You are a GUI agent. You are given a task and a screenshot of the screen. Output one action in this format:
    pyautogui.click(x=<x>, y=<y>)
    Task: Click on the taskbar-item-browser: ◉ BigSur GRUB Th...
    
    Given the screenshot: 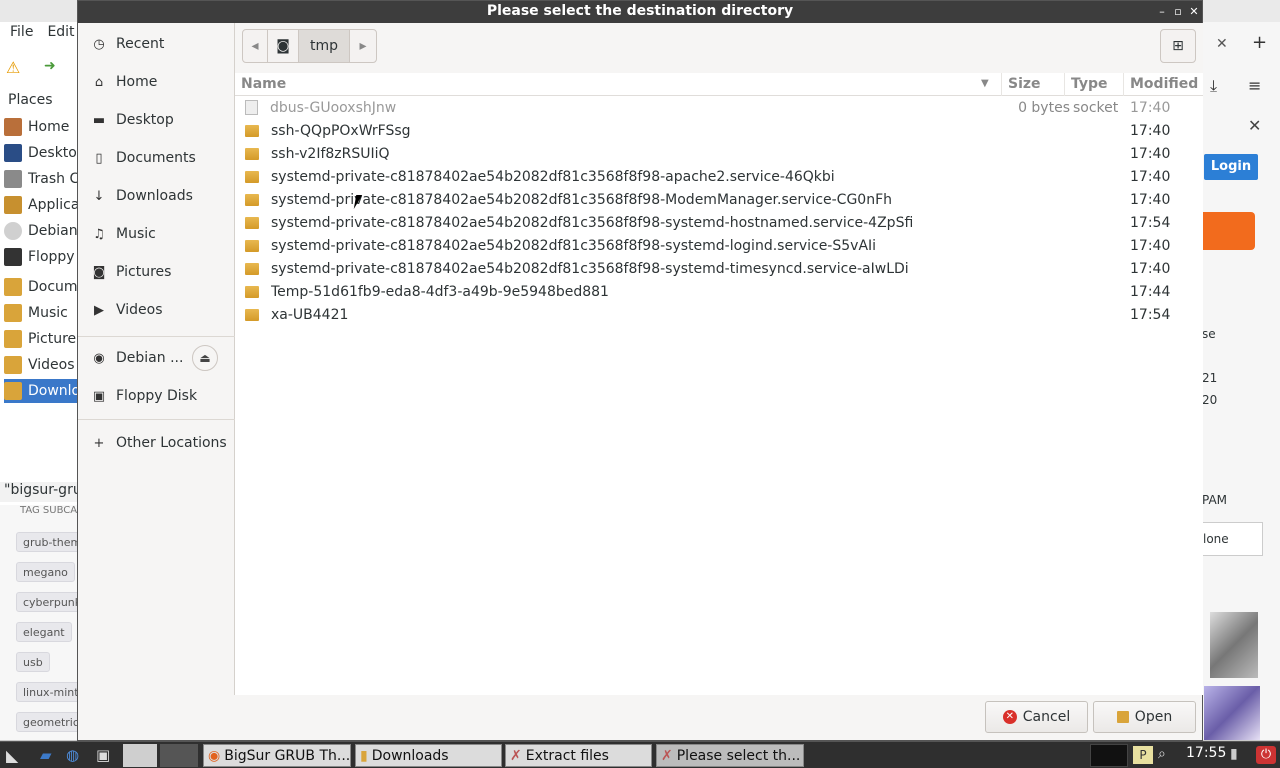 What is the action you would take?
    pyautogui.click(x=277, y=755)
    